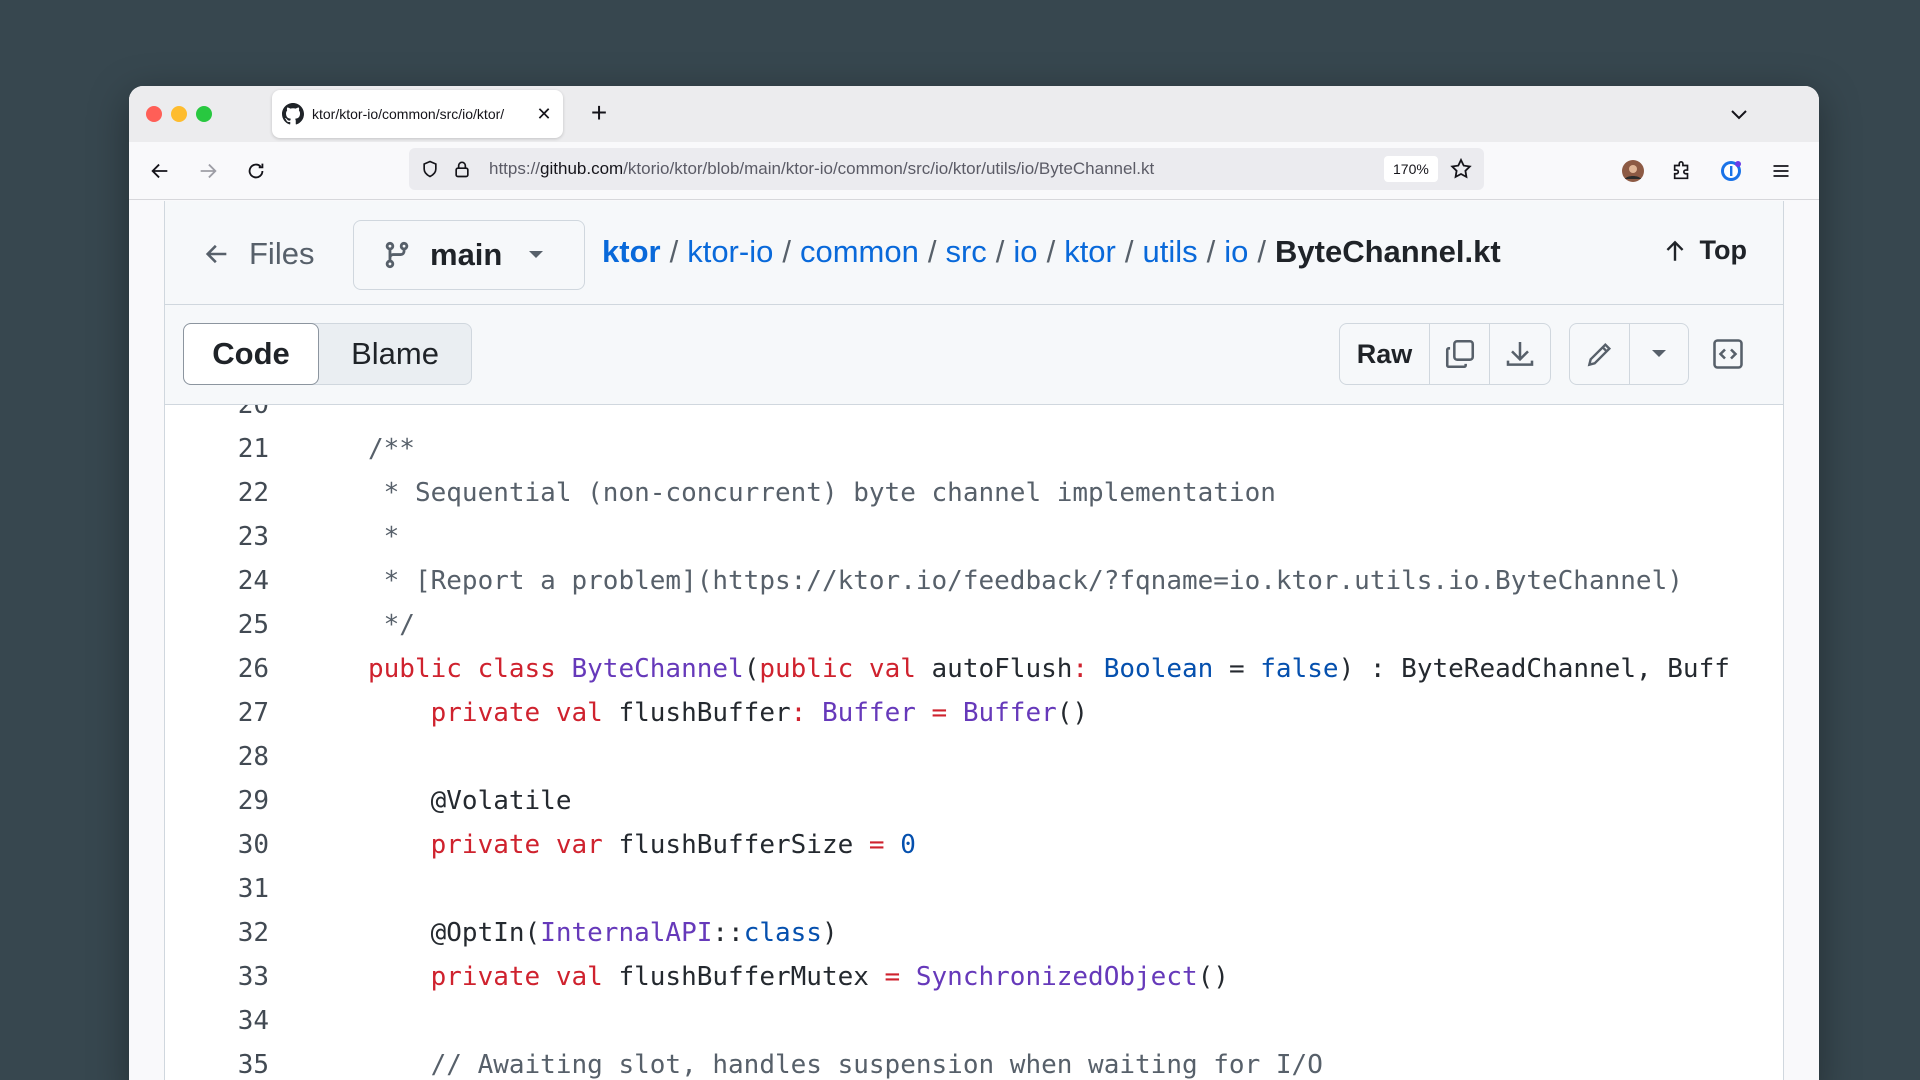 The width and height of the screenshot is (1920, 1080). I want to click on edit-group, so click(1629, 354).